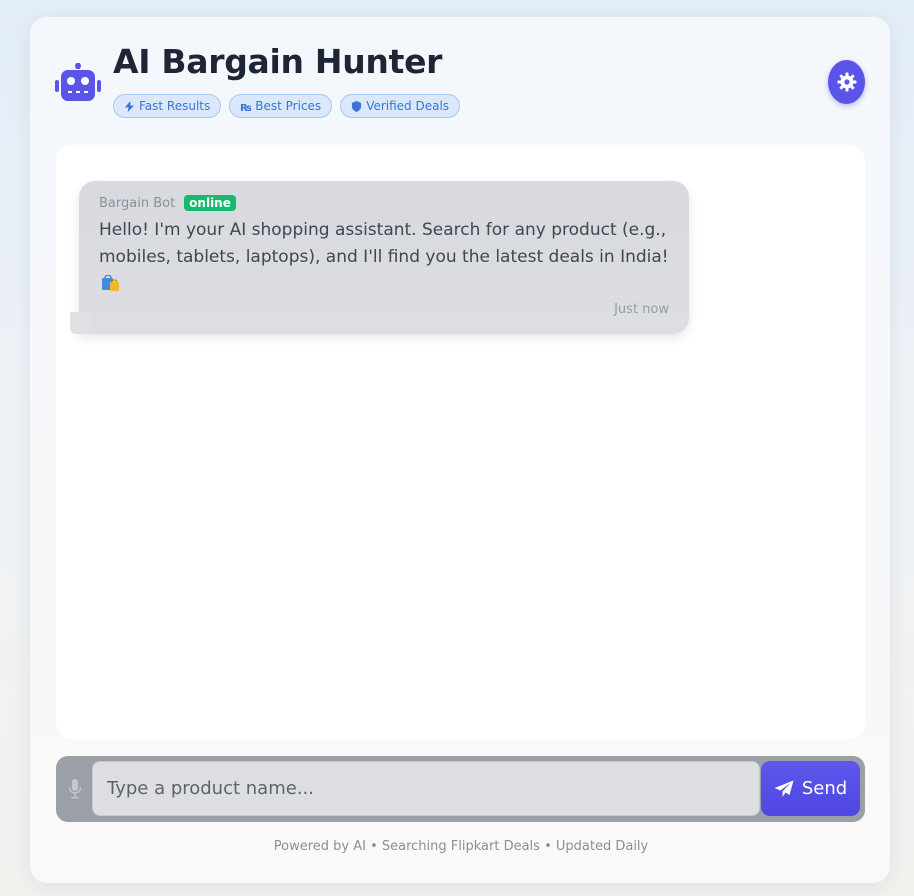  I want to click on input-bar: Send, so click(460, 789).